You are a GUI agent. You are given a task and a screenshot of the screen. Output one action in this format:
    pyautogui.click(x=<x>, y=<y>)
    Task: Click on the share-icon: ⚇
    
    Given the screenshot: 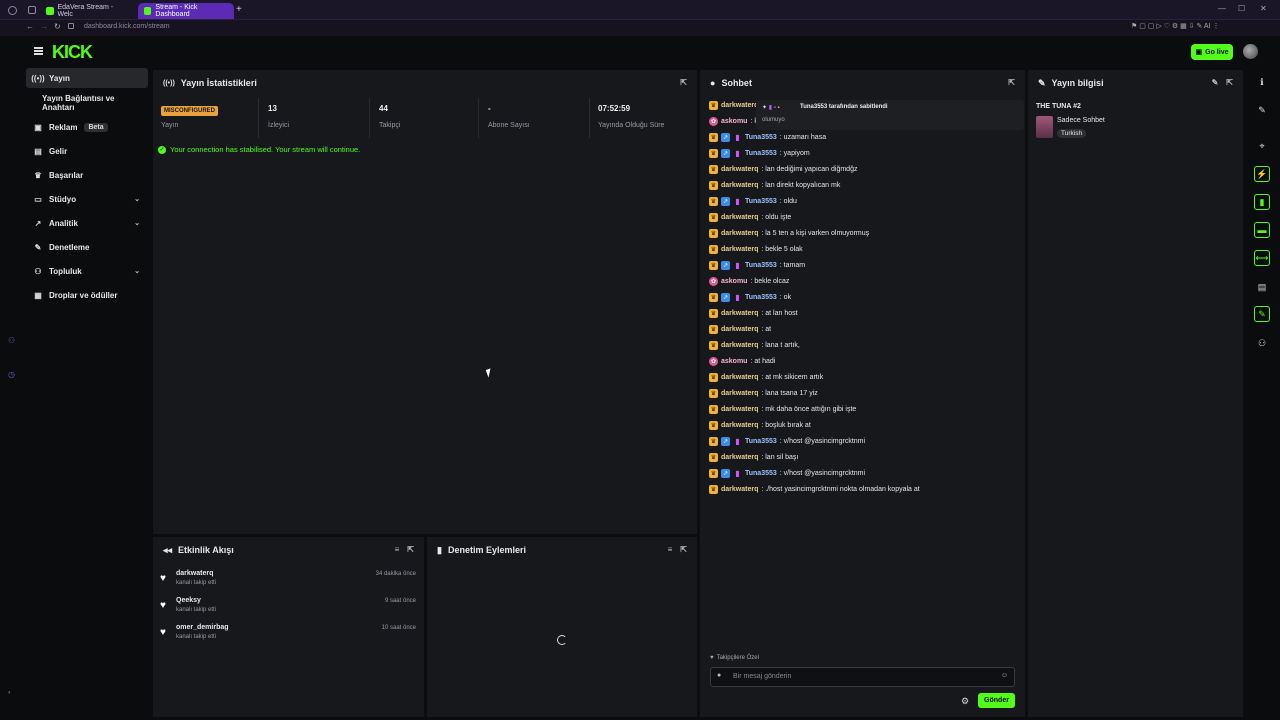 What is the action you would take?
    pyautogui.click(x=1262, y=343)
    